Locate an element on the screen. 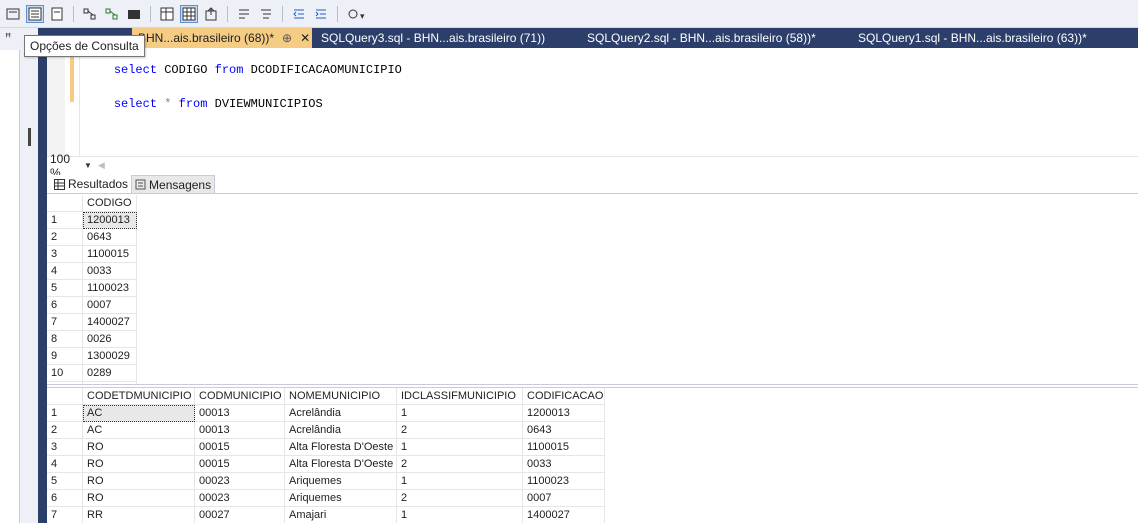  grid-cell: 0289 is located at coordinates (110, 373).